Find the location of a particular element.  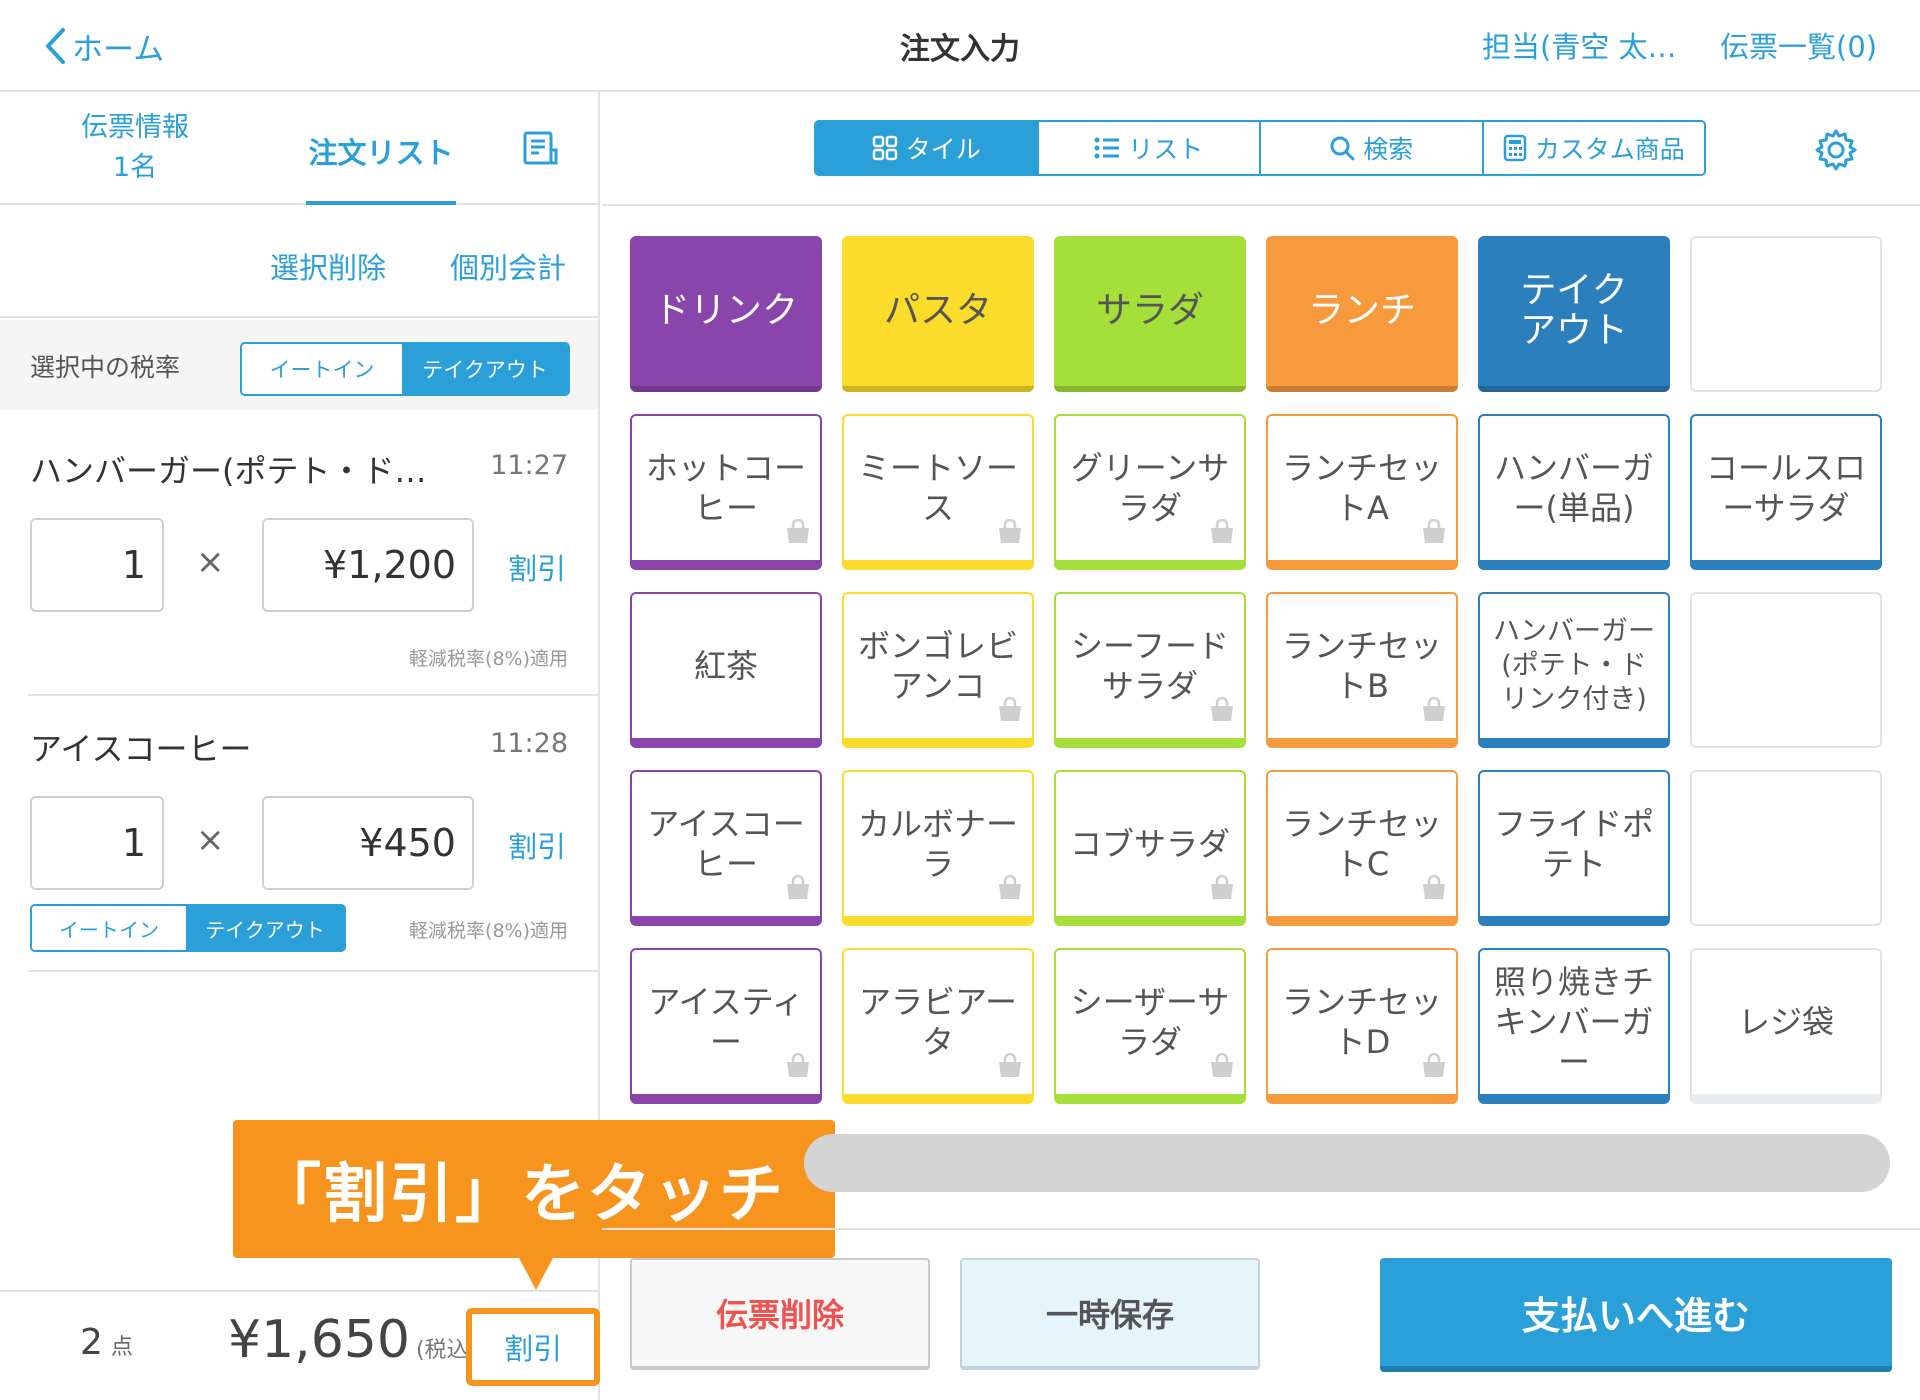

tax-rate-bar: 選択中の税率 イートイン テイクアウト is located at coordinates (299, 365).